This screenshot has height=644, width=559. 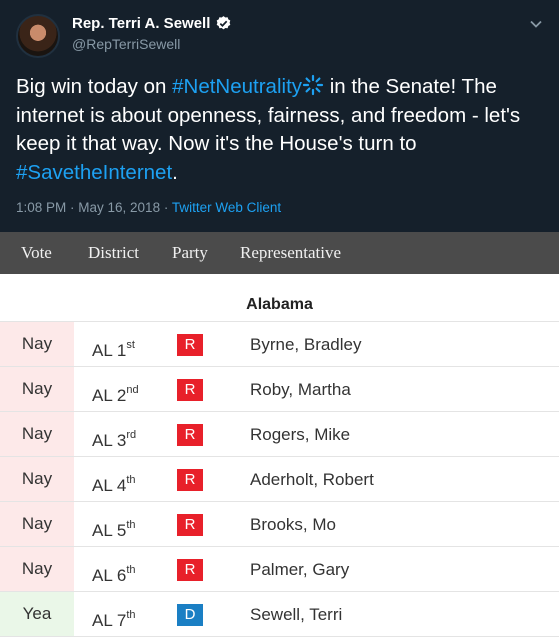 What do you see at coordinates (300, 569) in the screenshot?
I see `representative-name: Palmer, Gary` at bounding box center [300, 569].